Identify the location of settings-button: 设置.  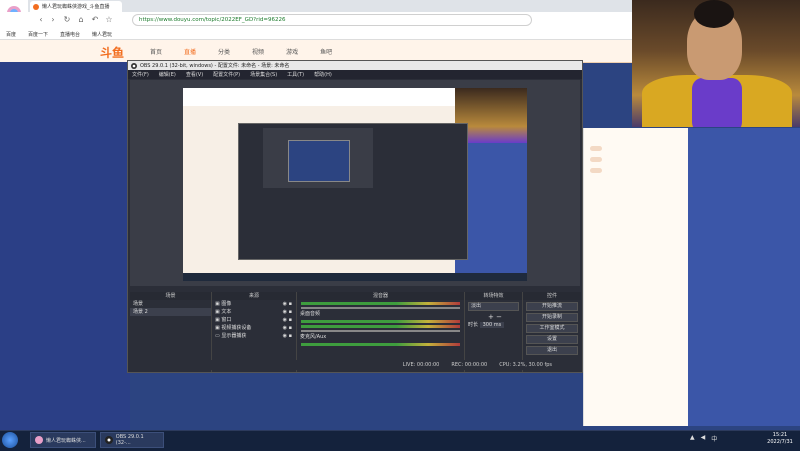
(552, 339).